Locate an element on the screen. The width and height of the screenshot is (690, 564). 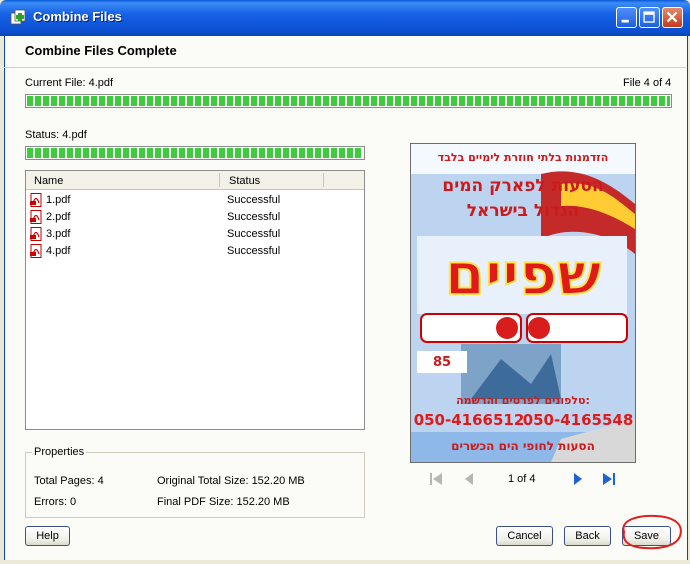
previous-page-button is located at coordinates (469, 479).